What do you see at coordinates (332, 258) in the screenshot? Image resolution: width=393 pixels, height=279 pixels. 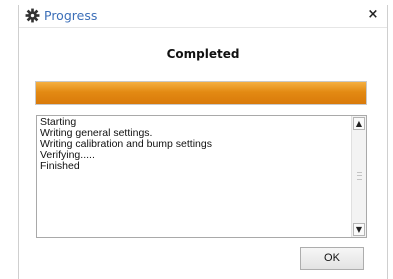 I see `ok-button: OK` at bounding box center [332, 258].